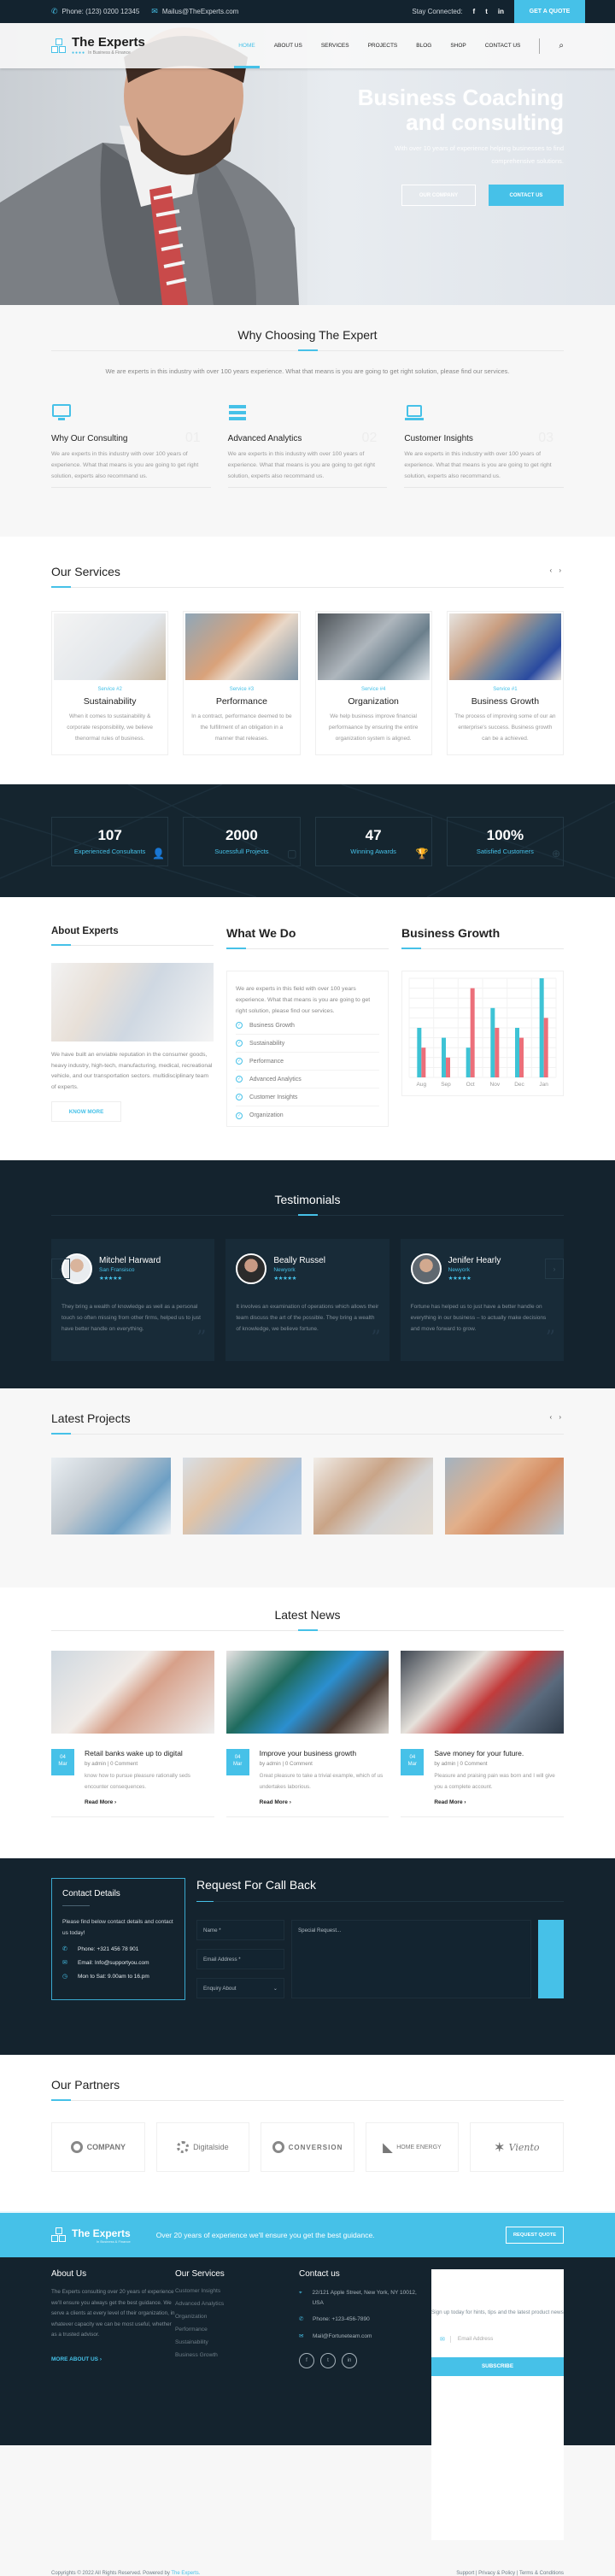 Image resolution: width=615 pixels, height=2576 pixels. What do you see at coordinates (91, 1418) in the screenshot?
I see `projects-title: Latest Projects` at bounding box center [91, 1418].